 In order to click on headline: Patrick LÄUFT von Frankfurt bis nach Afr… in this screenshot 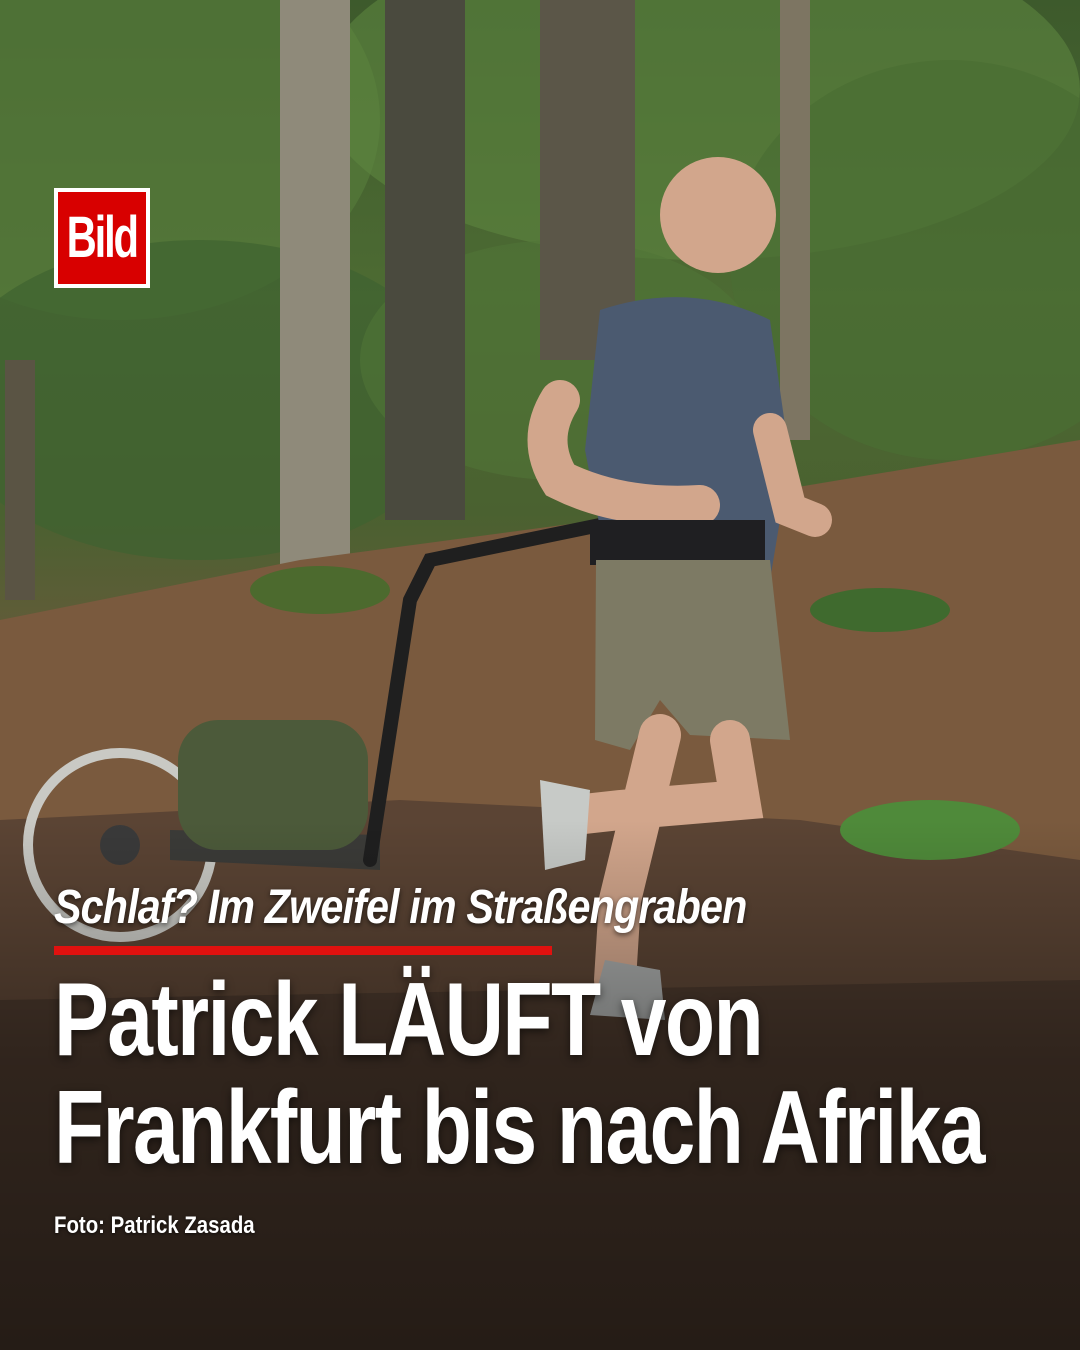, I will do `click(519, 1074)`.